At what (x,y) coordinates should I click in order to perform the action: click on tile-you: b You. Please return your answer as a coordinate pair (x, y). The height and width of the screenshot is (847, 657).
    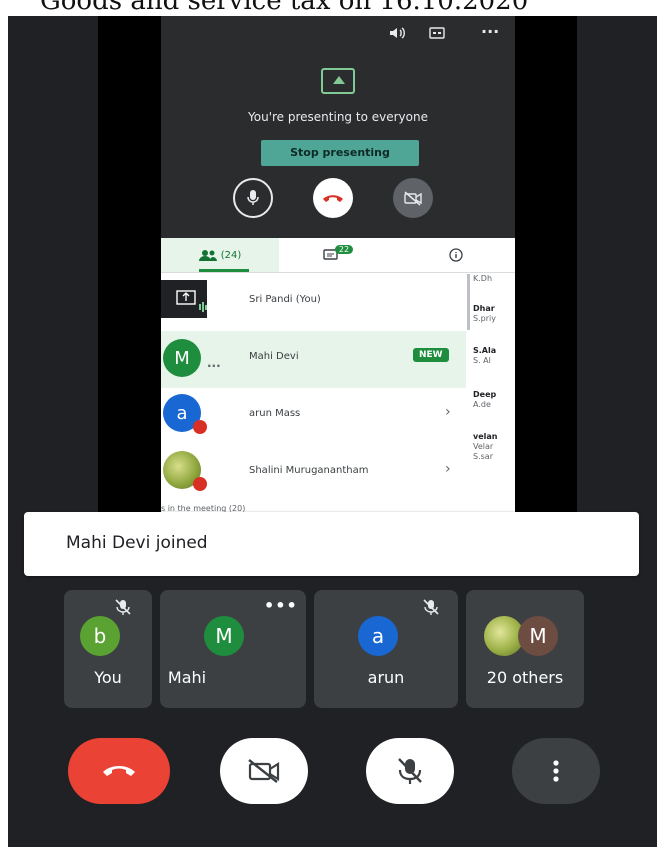
    Looking at the image, I should click on (108, 649).